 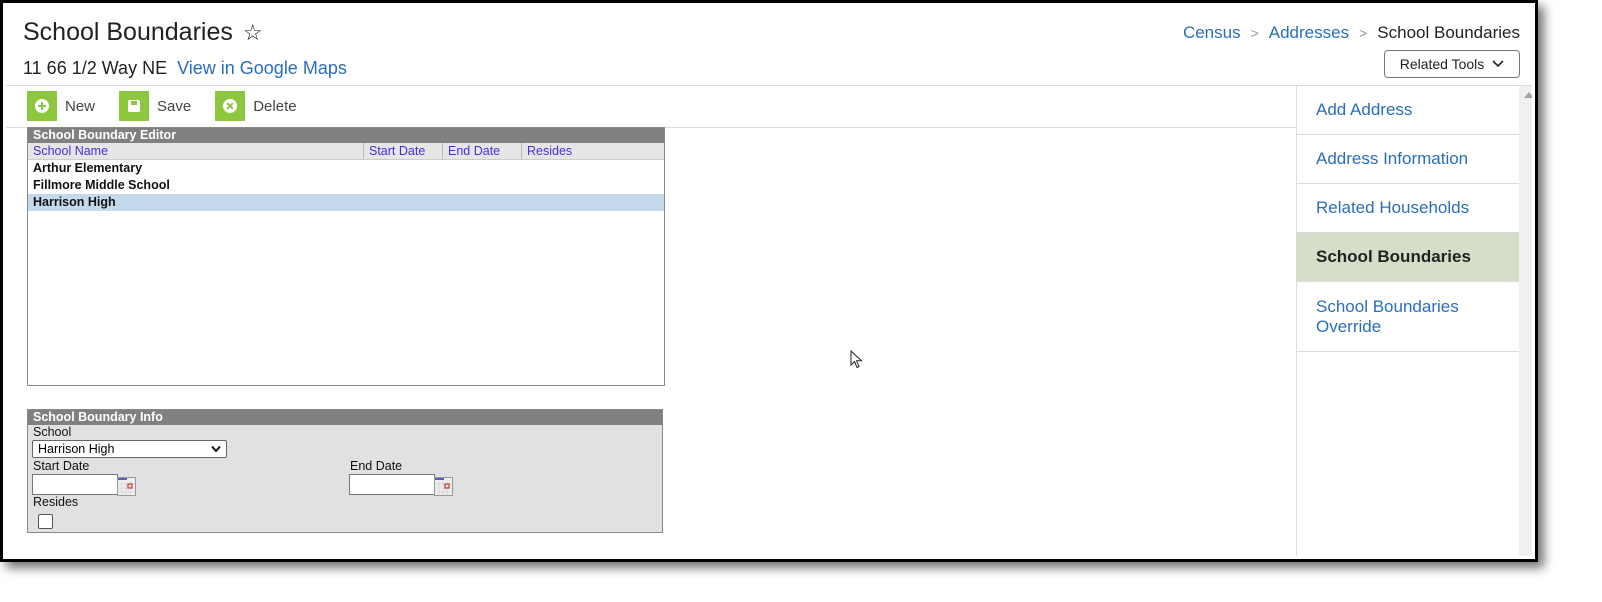 I want to click on sidebar-item-label: Related Households, so click(x=1393, y=207).